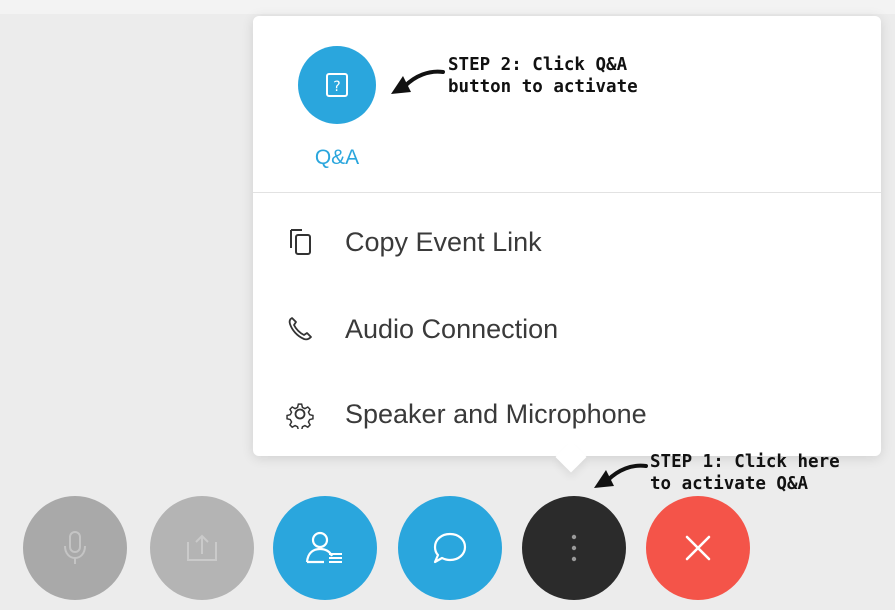 This screenshot has height=610, width=895. Describe the element at coordinates (300, 242) in the screenshot. I see `copy-icon` at that location.